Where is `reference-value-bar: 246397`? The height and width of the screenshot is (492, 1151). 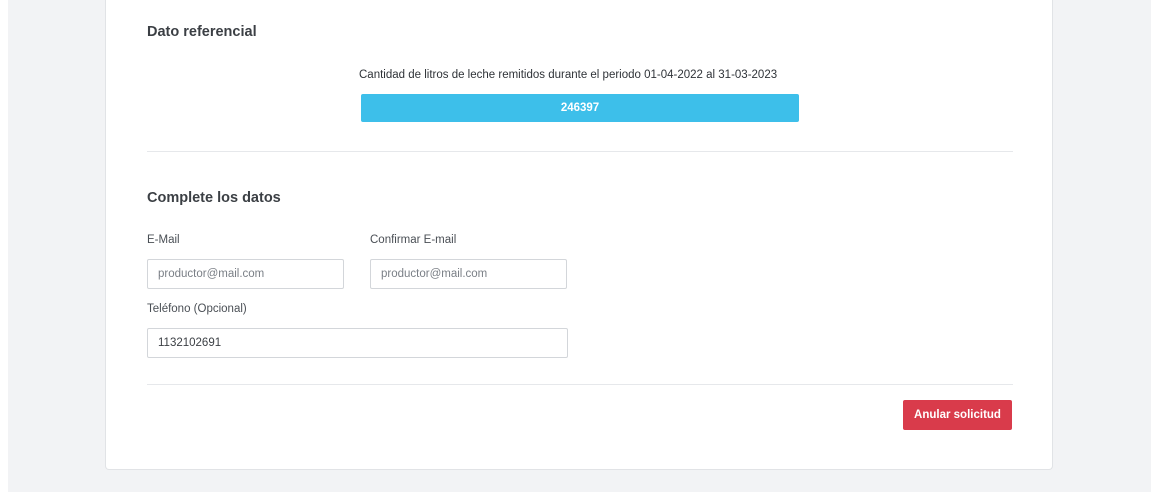 reference-value-bar: 246397 is located at coordinates (580, 108).